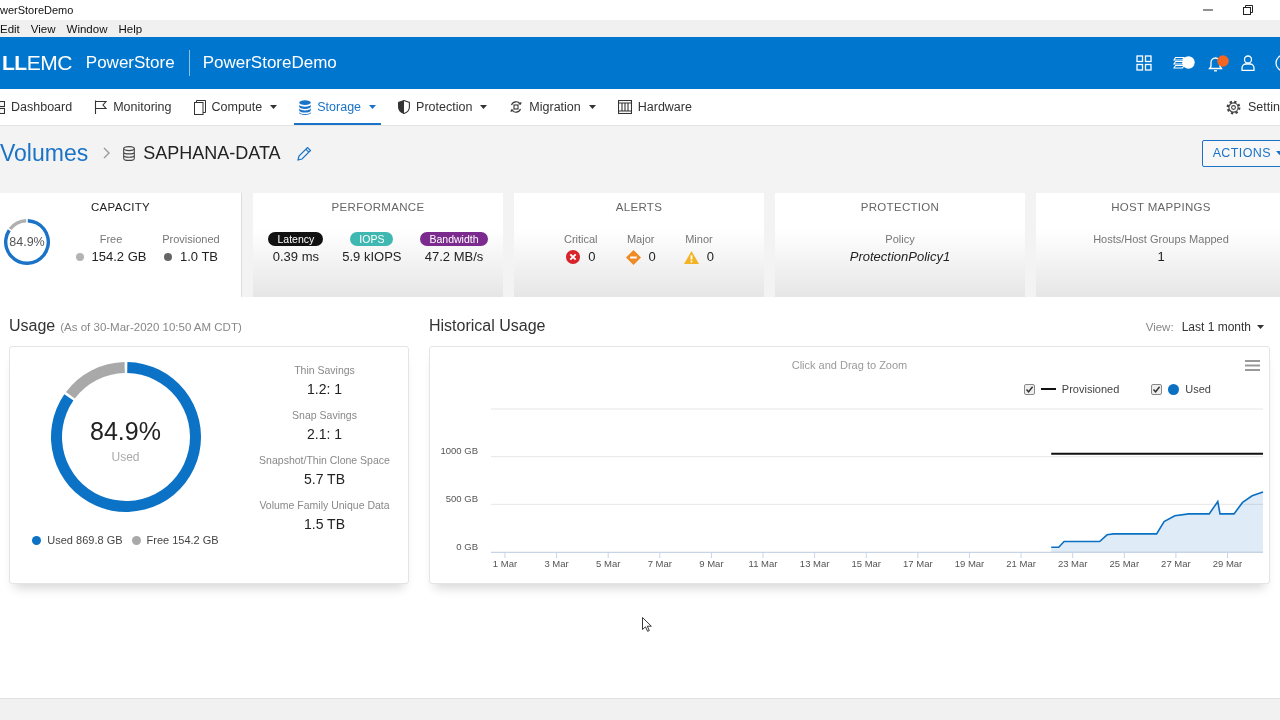 The width and height of the screenshot is (1280, 720). I want to click on menu-item: Window, so click(87, 28).